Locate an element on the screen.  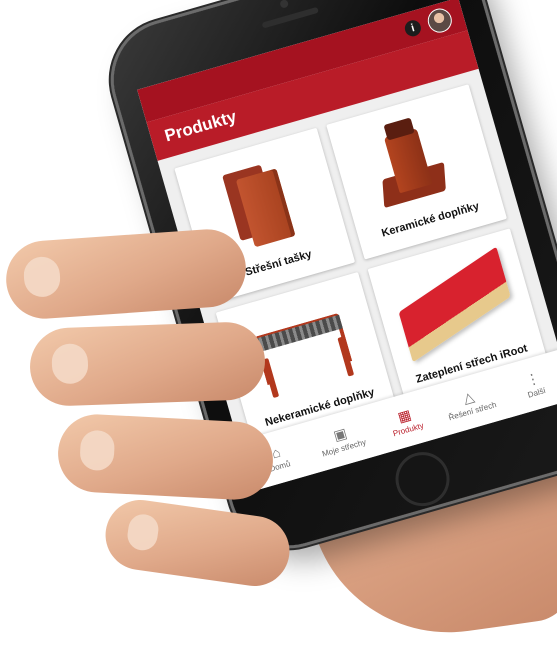
info-icon: i is located at coordinates (413, 28).